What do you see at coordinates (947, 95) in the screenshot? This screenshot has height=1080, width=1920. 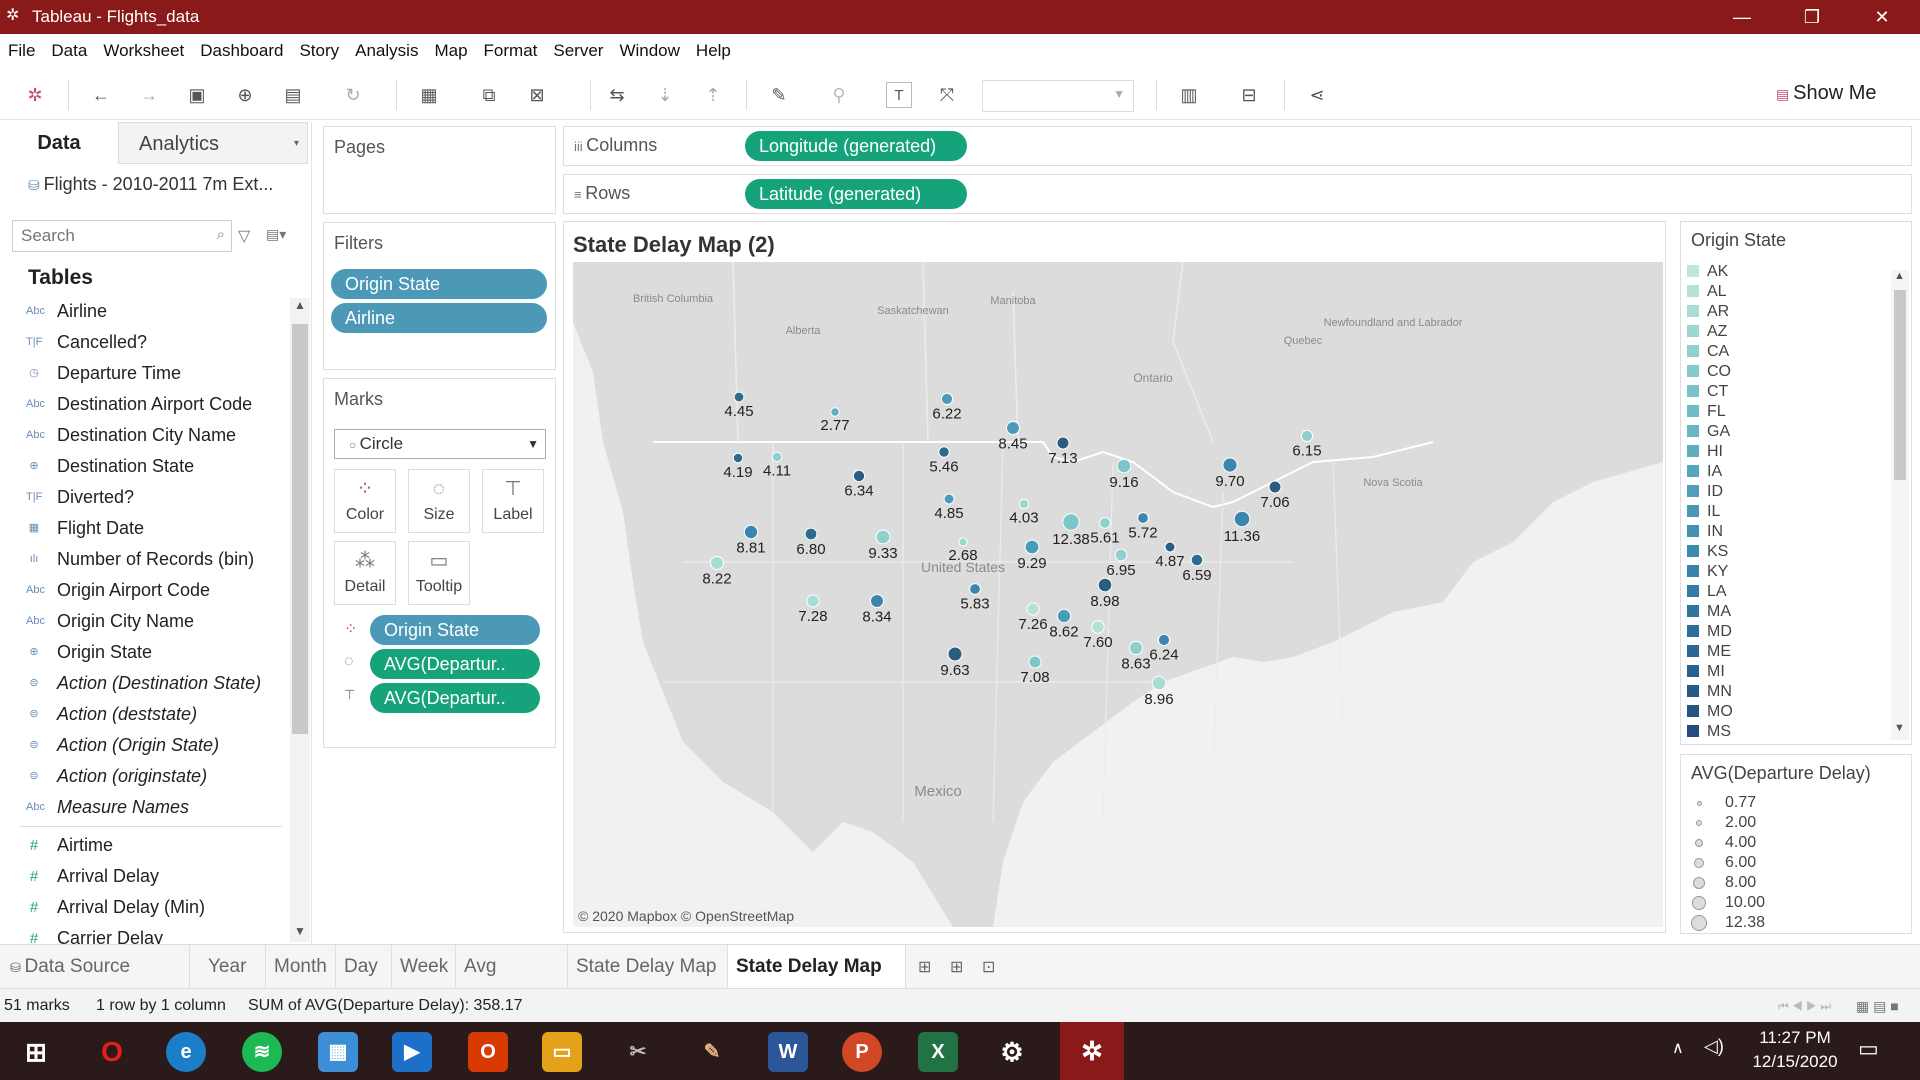 I see `fix-axes-icon: ⤧` at bounding box center [947, 95].